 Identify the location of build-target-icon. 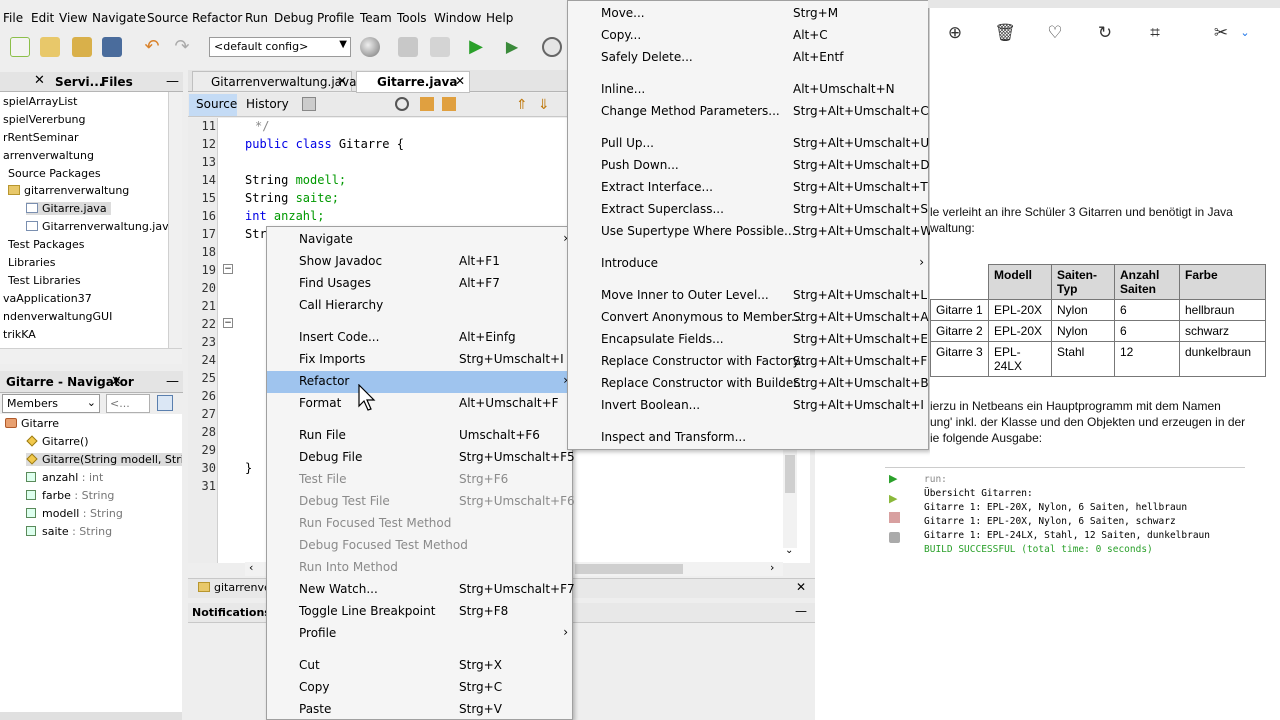
(370, 47).